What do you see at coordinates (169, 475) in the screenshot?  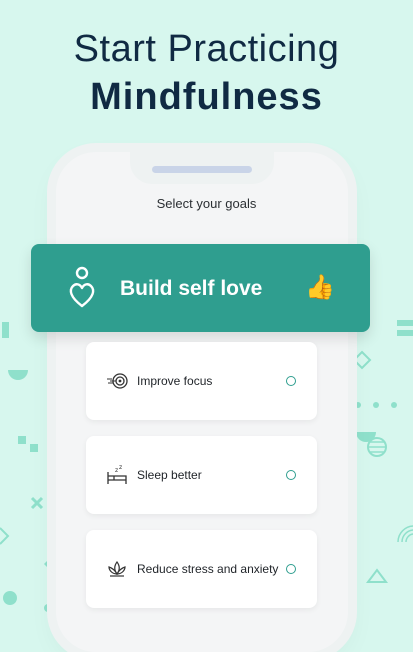 I see `goal-label: Sleep better` at bounding box center [169, 475].